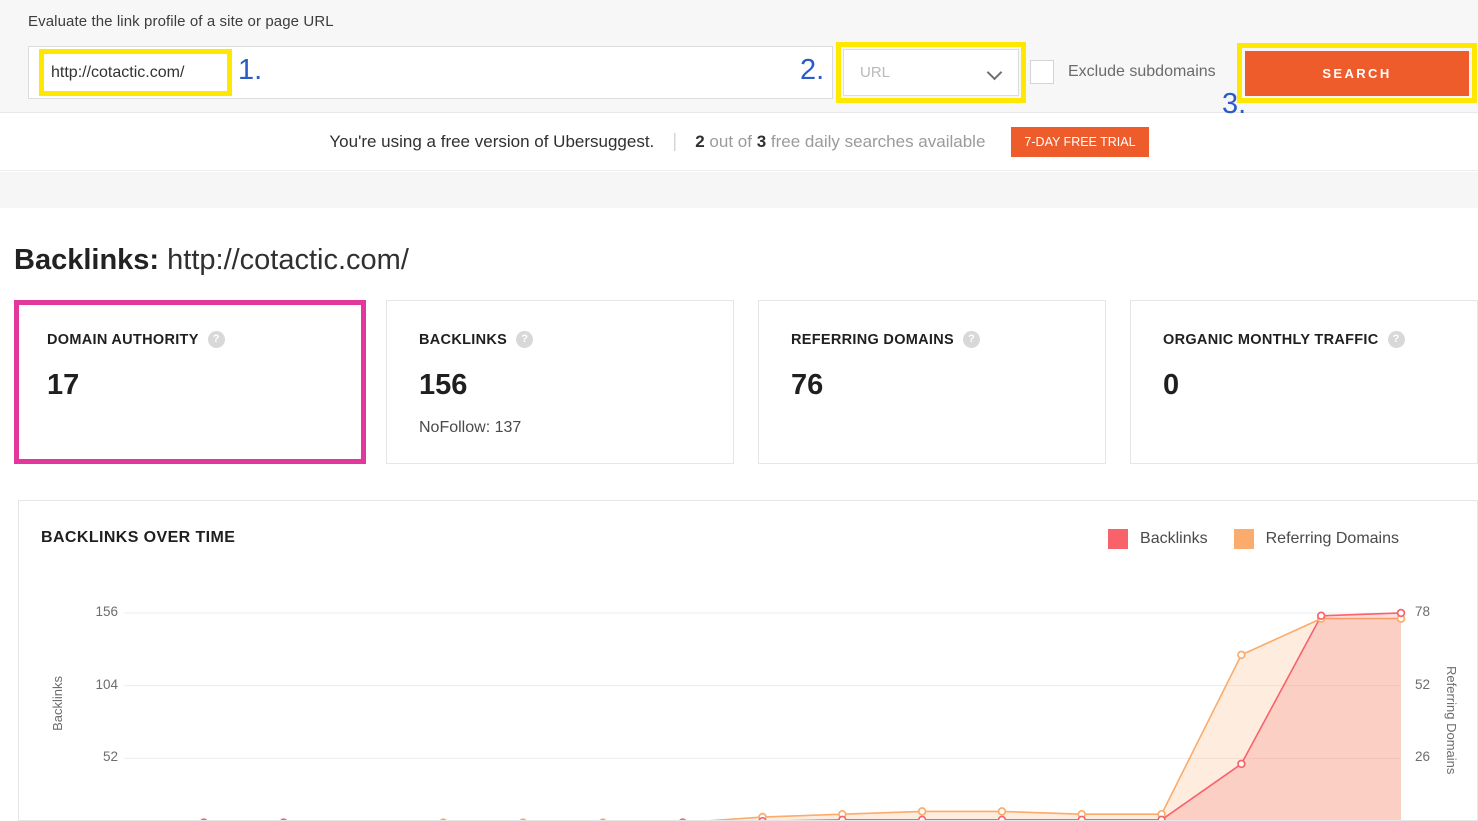 This screenshot has height=821, width=1478. I want to click on exclude-subdomains-checkbox, so click(1042, 72).